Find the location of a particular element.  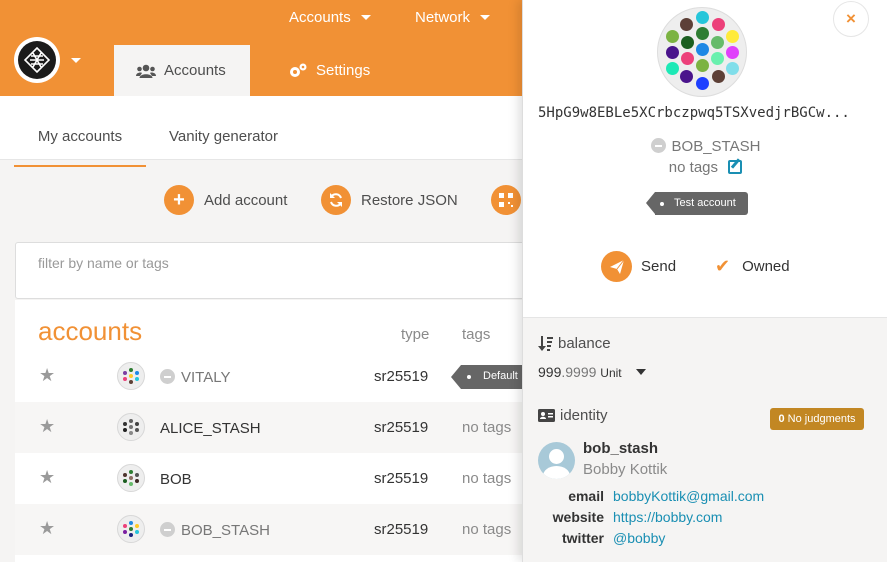

account-display-name: BOB_STASH is located at coordinates (705, 146).